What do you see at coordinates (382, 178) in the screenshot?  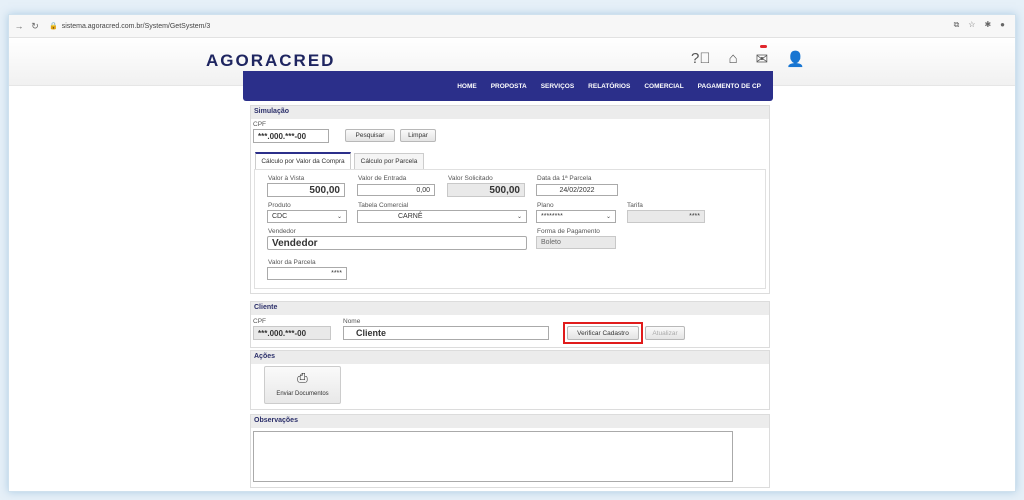 I see `valor-entrada-label: Valor de Entrada` at bounding box center [382, 178].